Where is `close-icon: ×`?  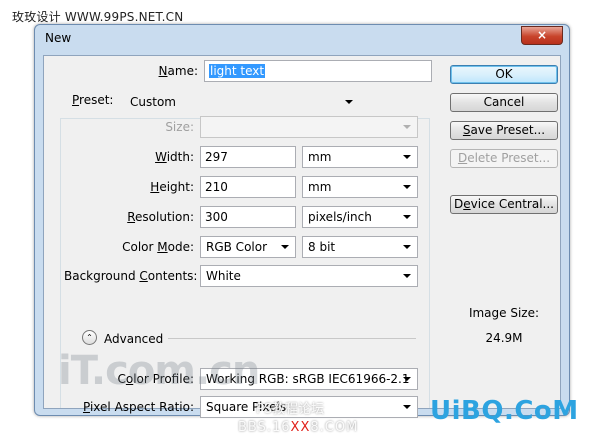
close-icon: × is located at coordinates (542, 35).